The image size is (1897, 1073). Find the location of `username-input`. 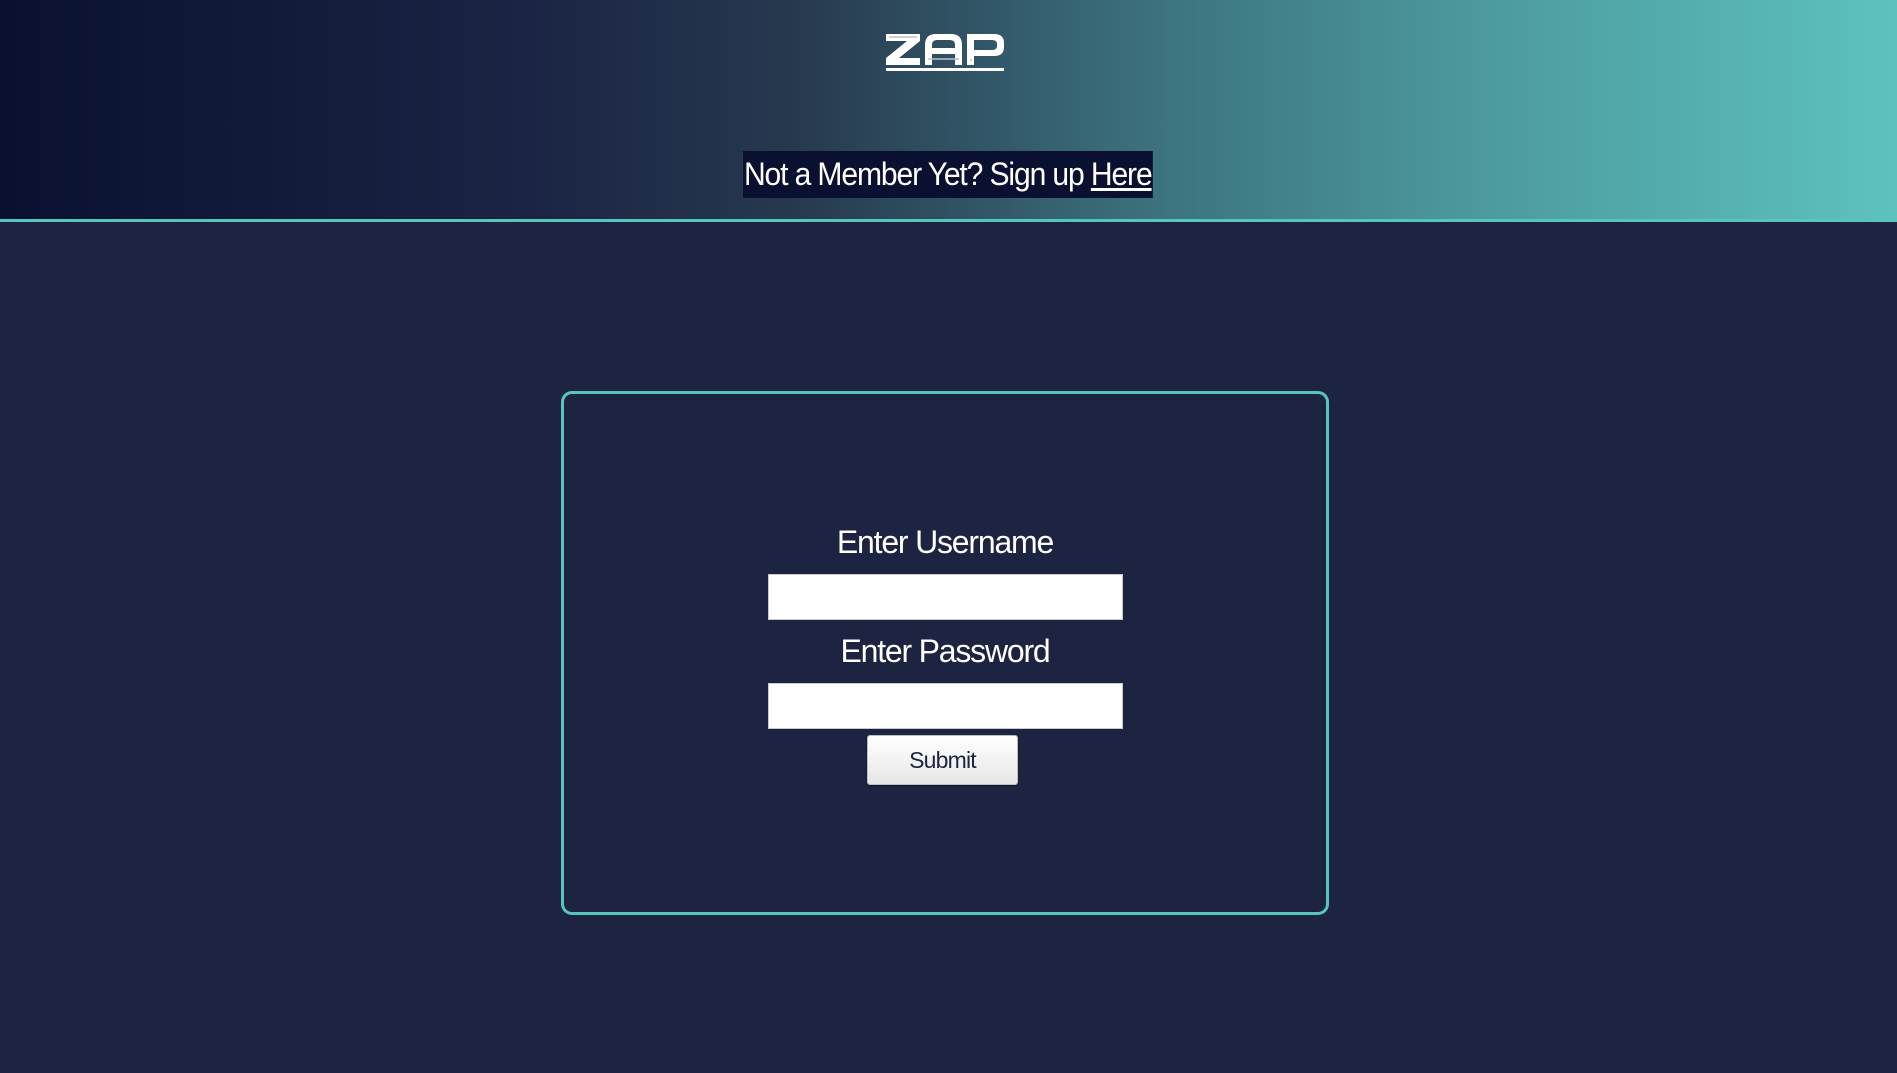

username-input is located at coordinates (945, 597).